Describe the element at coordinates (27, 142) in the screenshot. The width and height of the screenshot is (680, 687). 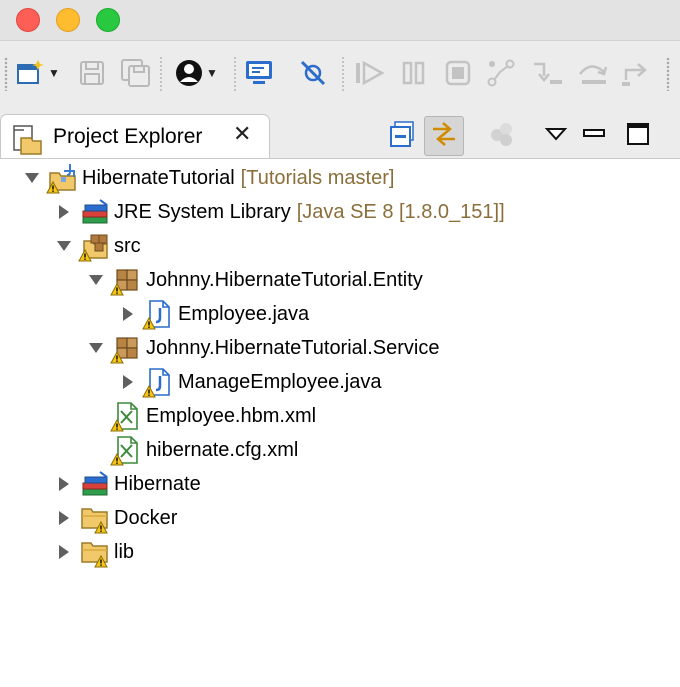
I see `project-explorer-icon` at that location.